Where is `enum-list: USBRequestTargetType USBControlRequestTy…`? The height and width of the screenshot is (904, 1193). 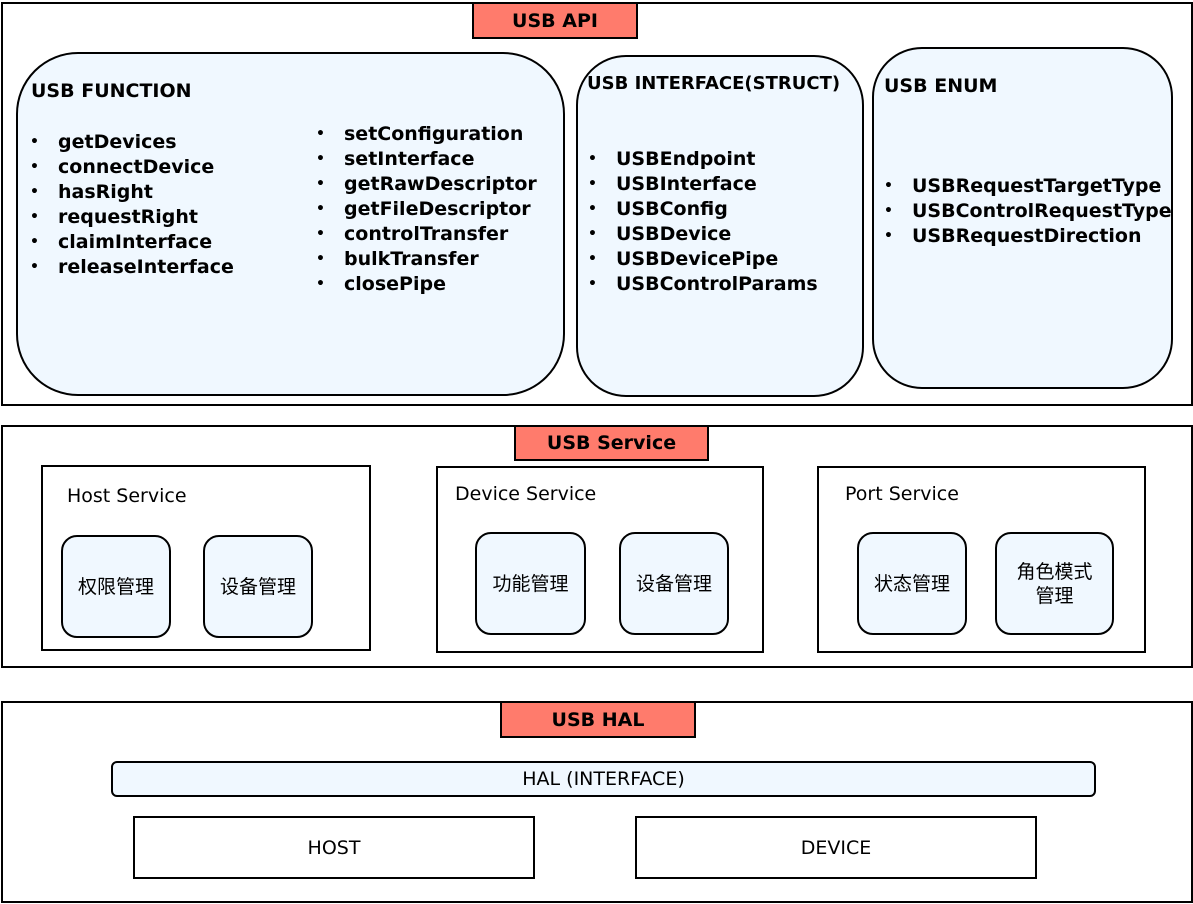 enum-list: USBRequestTargetType USBControlRequestTy… is located at coordinates (1028, 211).